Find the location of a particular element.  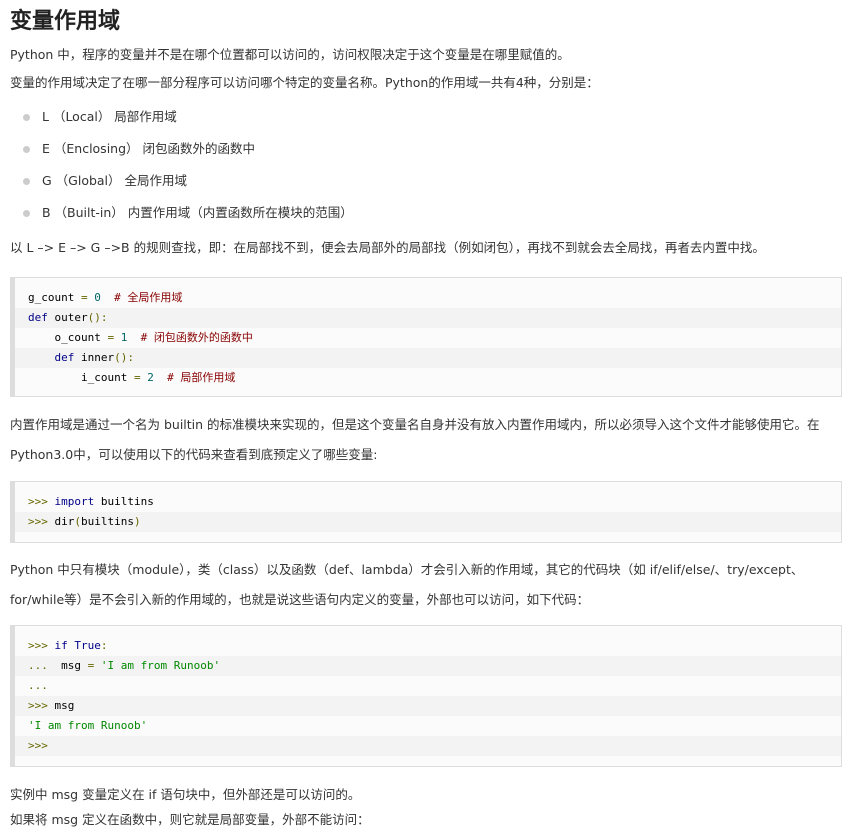

code-token: dir is located at coordinates (61, 521).